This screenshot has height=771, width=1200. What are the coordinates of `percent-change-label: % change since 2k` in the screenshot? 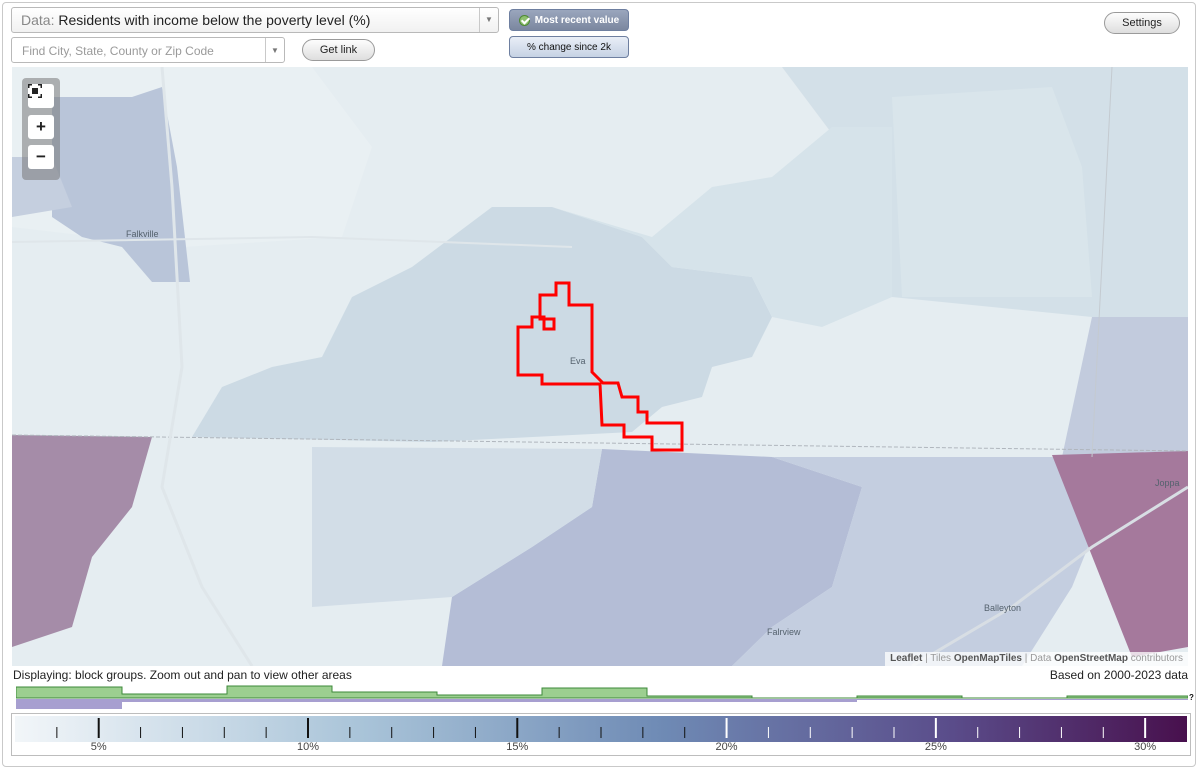 It's located at (569, 47).